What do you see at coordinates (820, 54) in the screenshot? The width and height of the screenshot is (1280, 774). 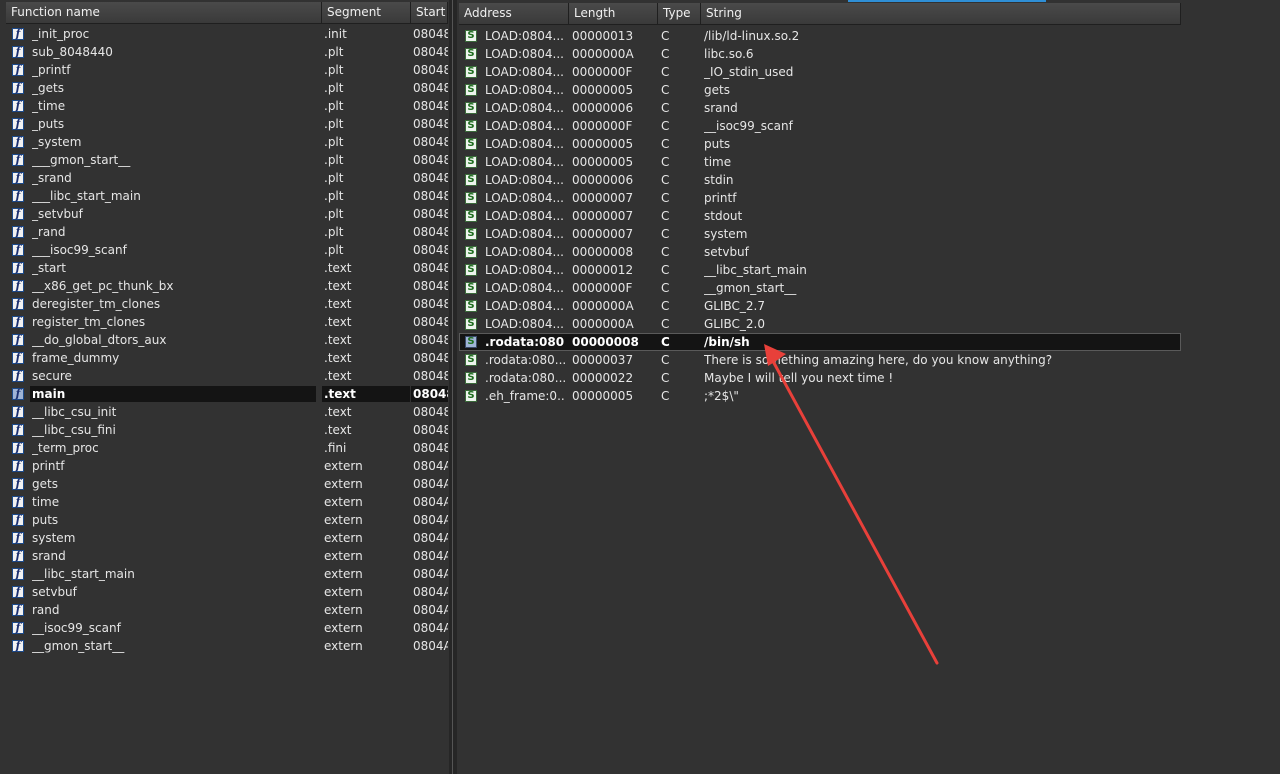 I see `string-row: S LOAD:0804... 0000000A Clibc.so.6` at bounding box center [820, 54].